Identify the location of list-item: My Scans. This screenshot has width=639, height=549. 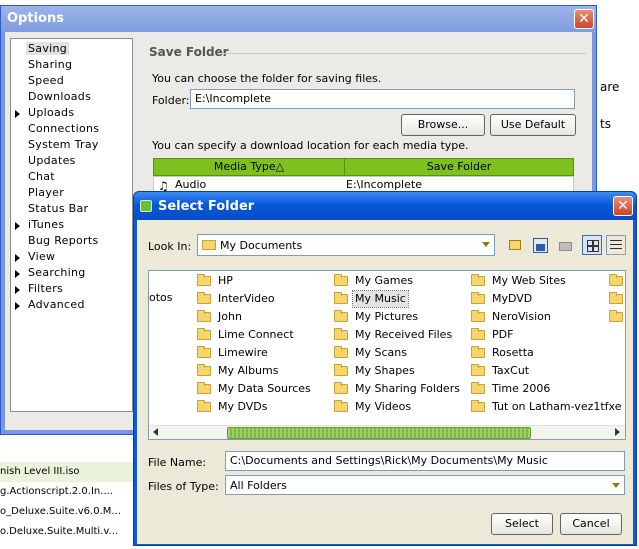
(381, 353).